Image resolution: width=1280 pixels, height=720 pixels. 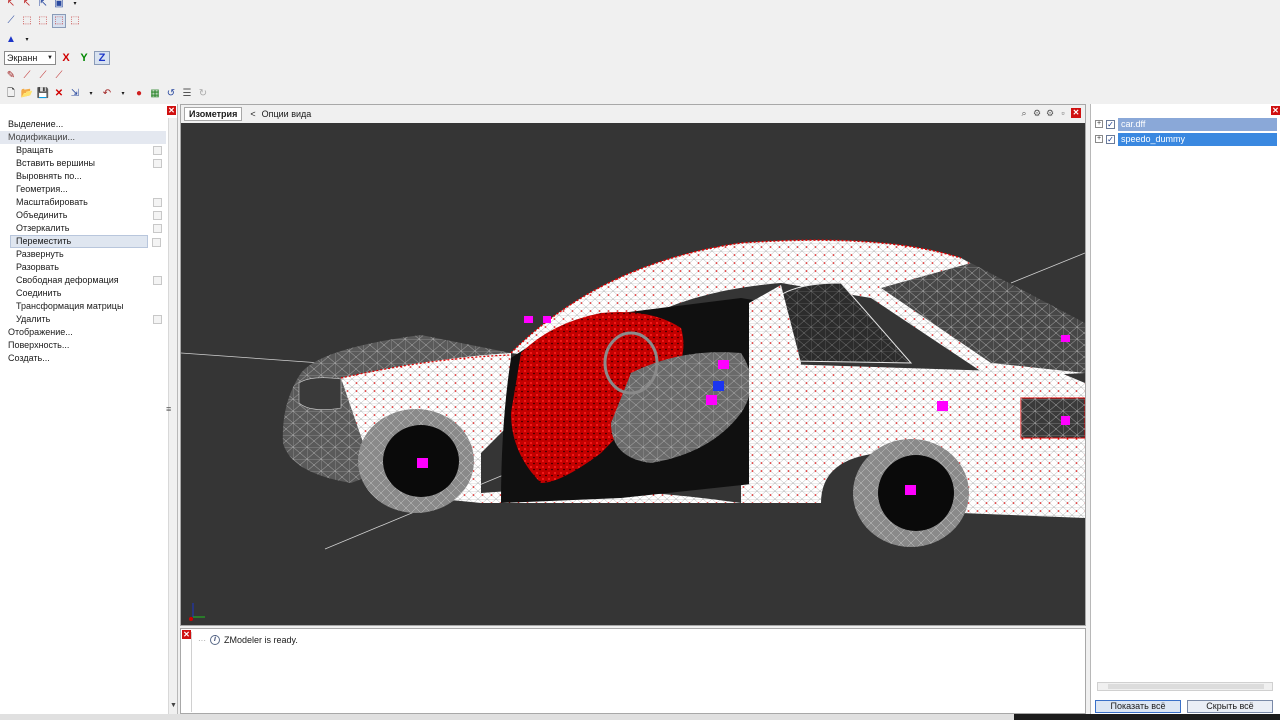 I want to click on axis-z-toggle: Z, so click(x=102, y=58).